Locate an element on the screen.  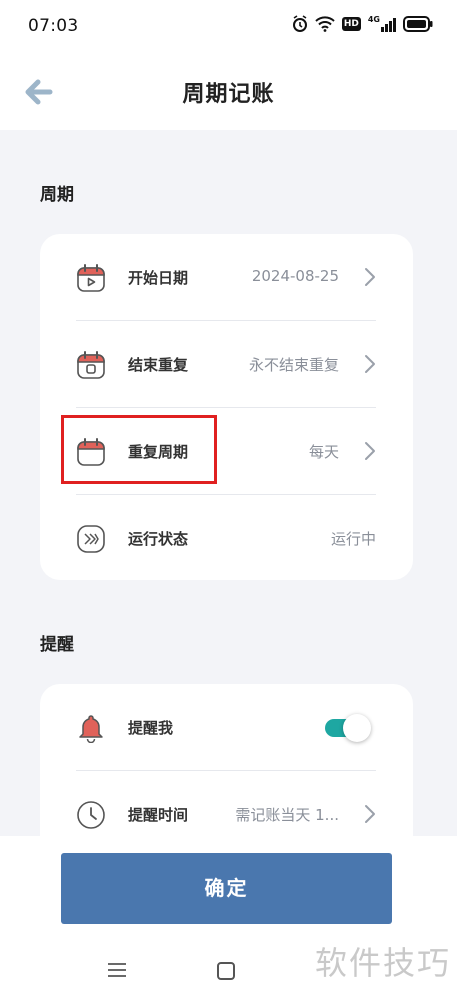
run-status-value: 运行中 is located at coordinates (353, 539).